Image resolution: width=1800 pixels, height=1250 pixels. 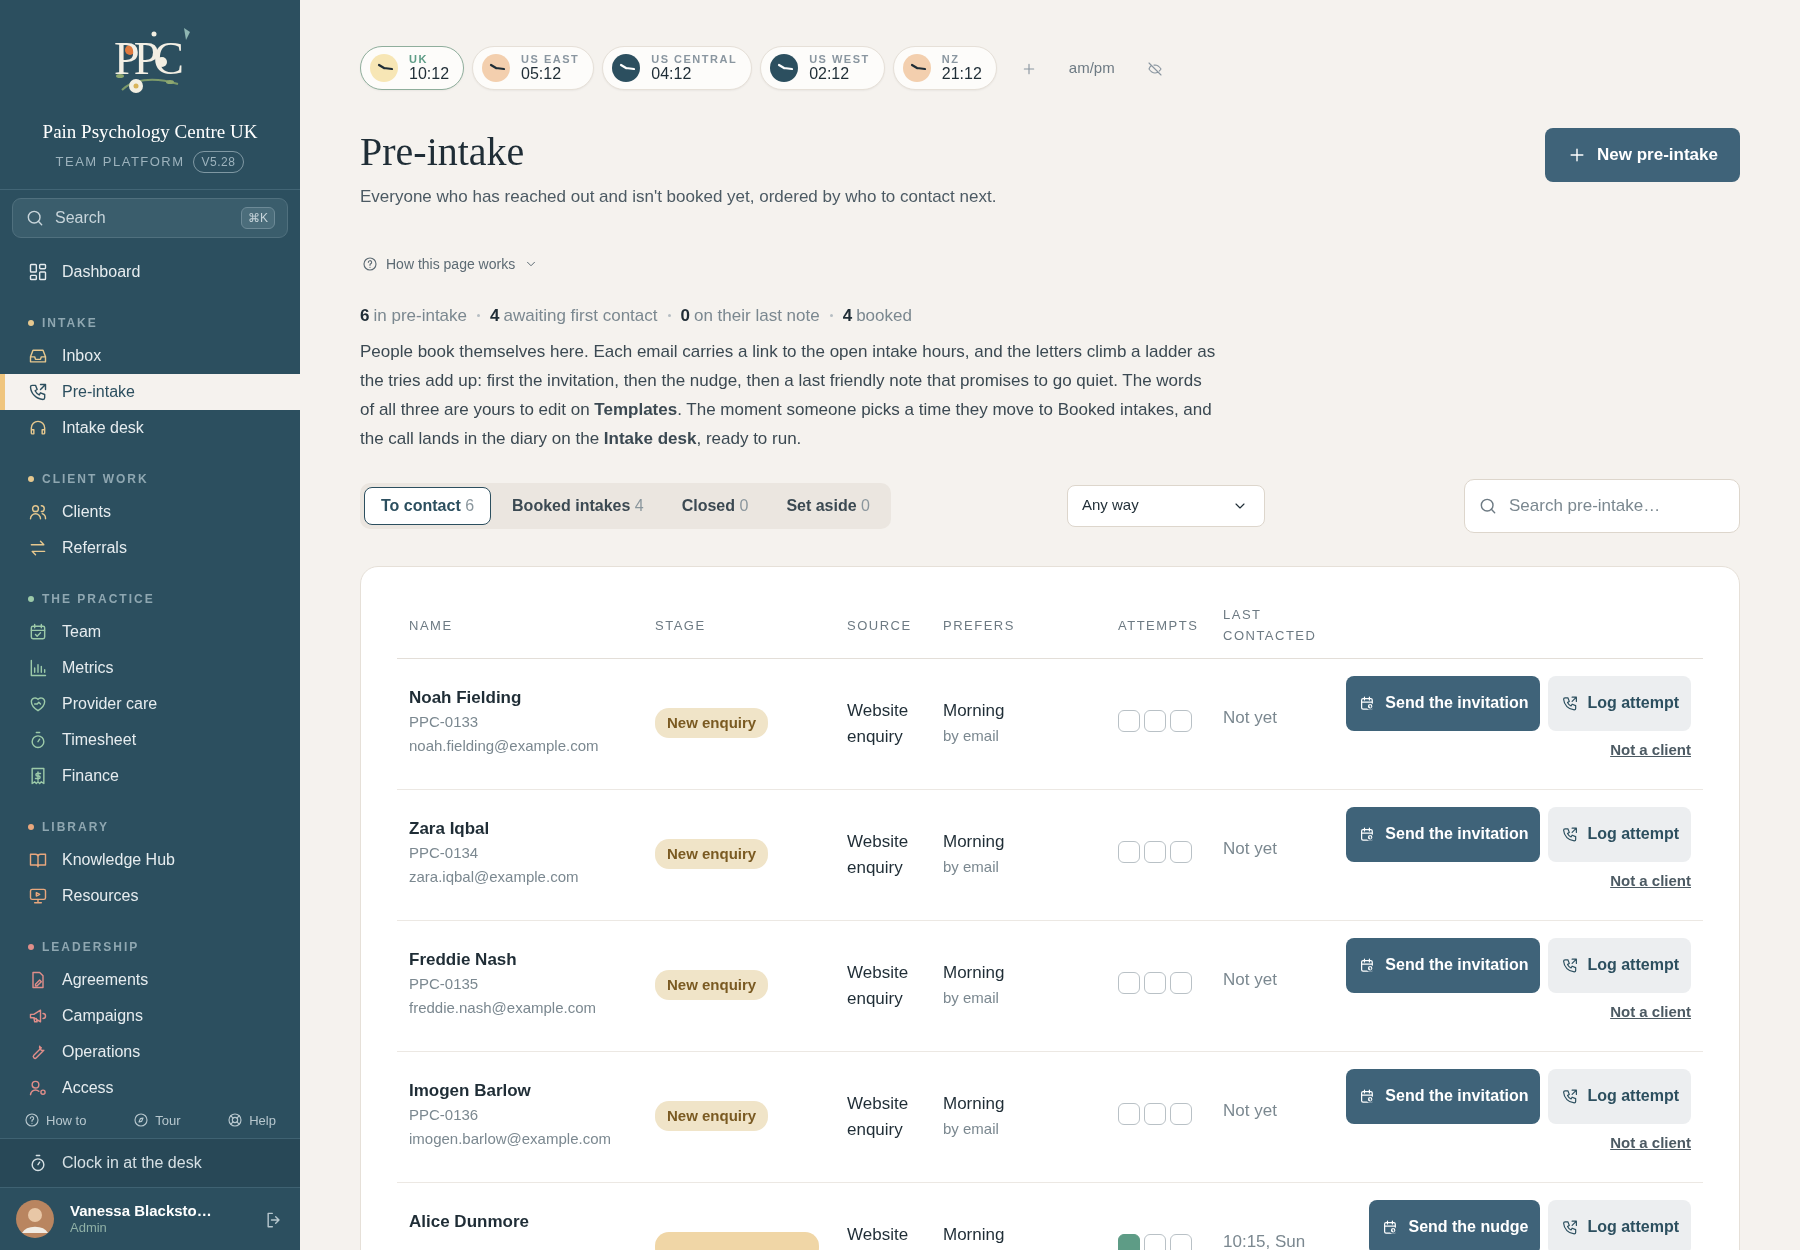 What do you see at coordinates (150, 1163) in the screenshot?
I see `clock-in-button: Clock in at the desk` at bounding box center [150, 1163].